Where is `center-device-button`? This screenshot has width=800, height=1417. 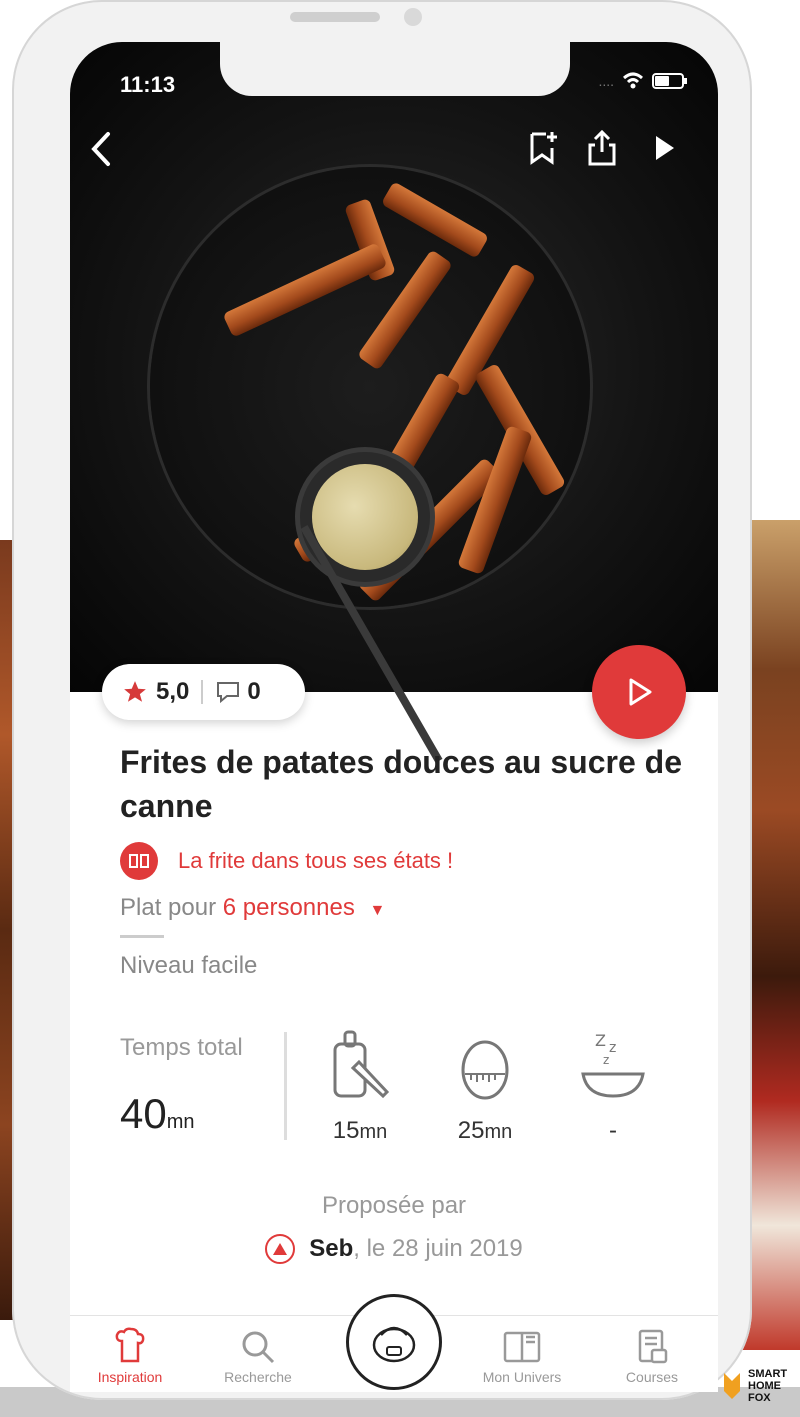 center-device-button is located at coordinates (394, 1342).